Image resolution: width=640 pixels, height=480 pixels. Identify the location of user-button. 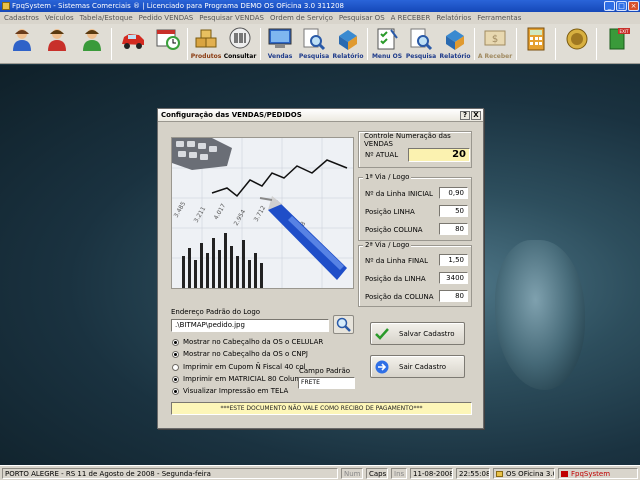
(57, 44).